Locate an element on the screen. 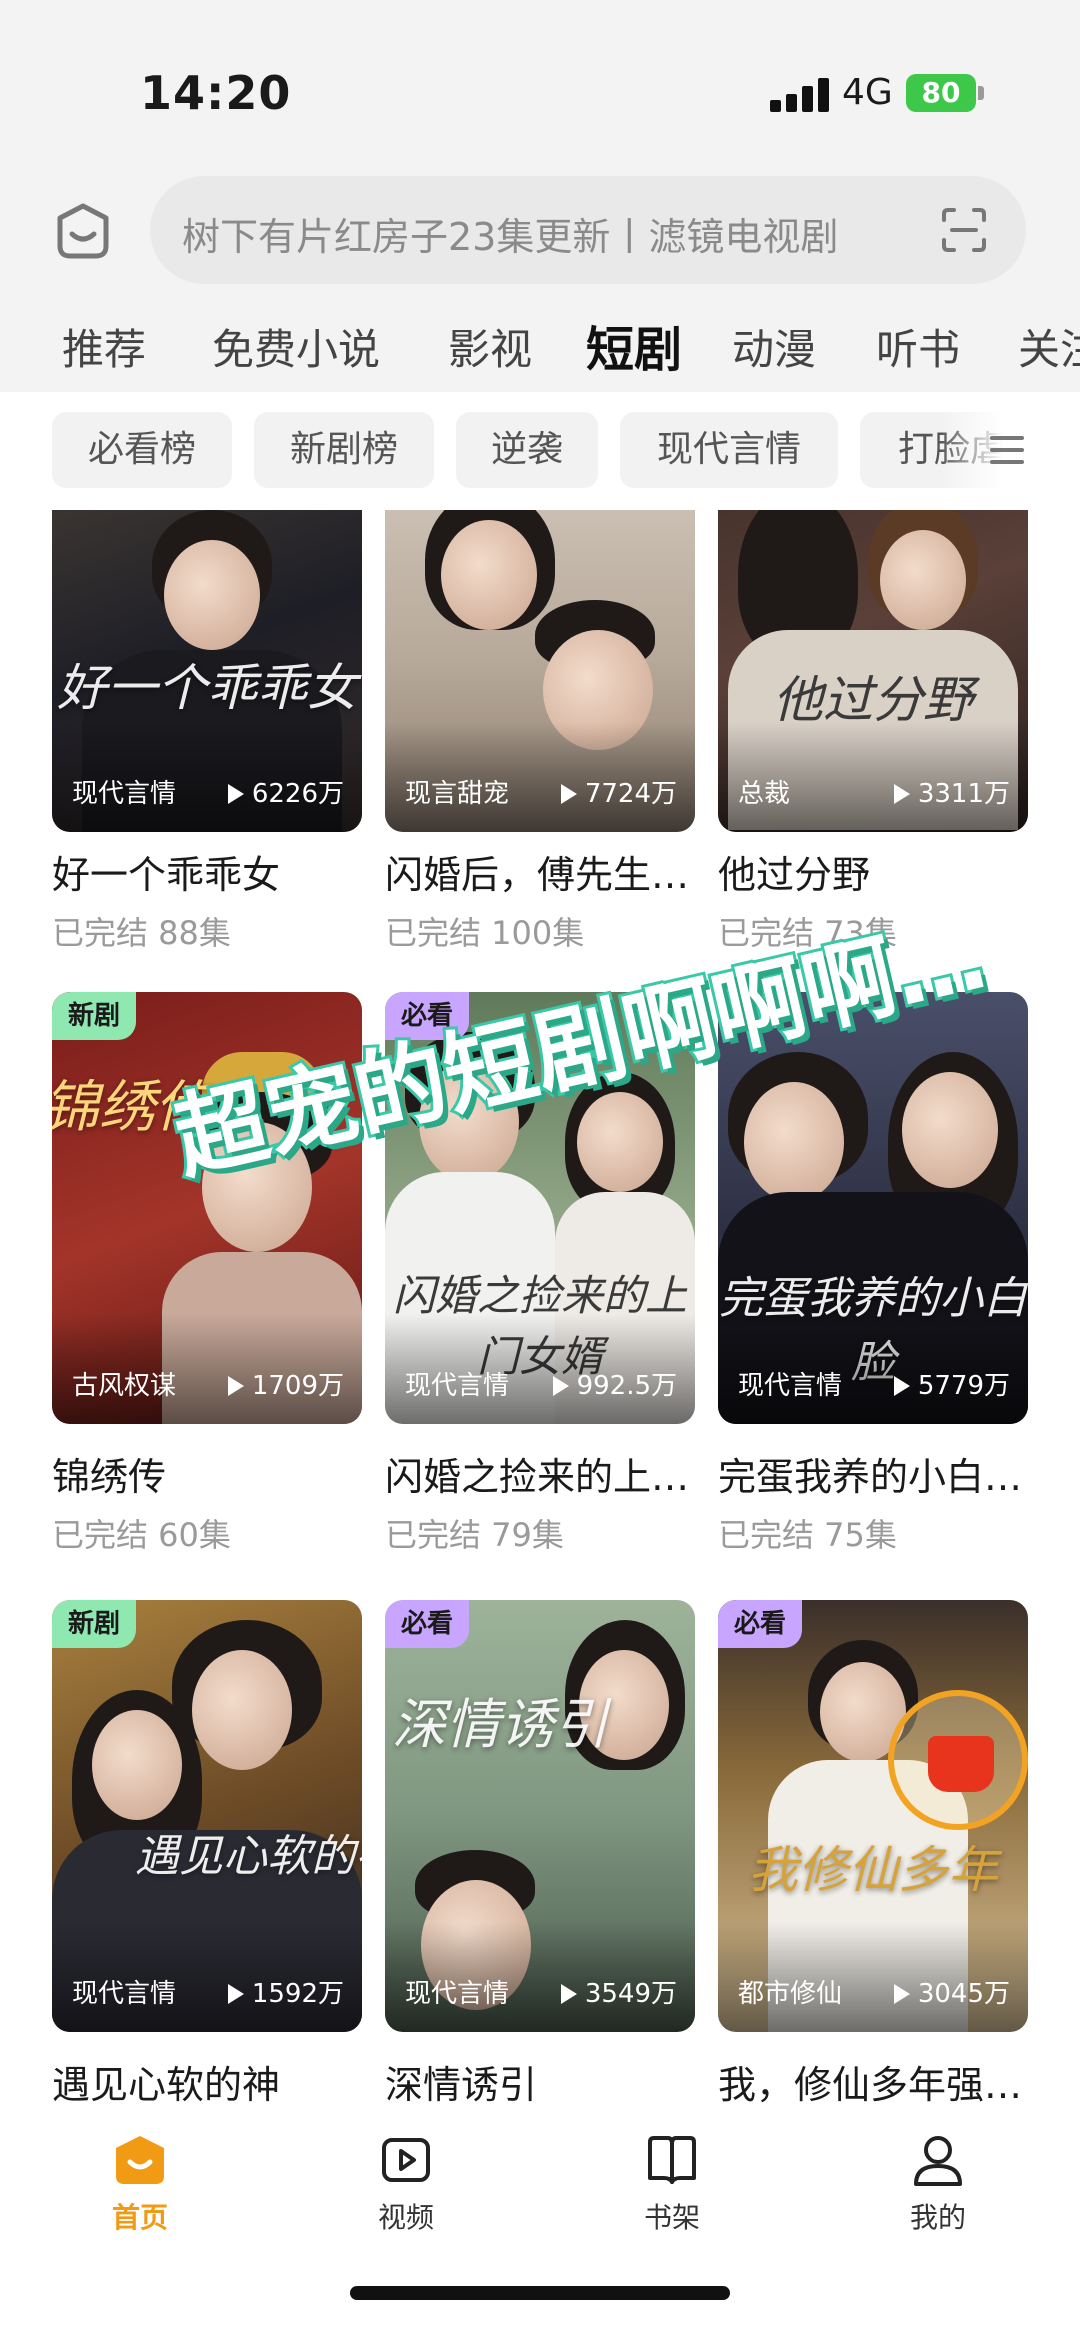  nav-bookshelf: 书架 is located at coordinates (672, 2184).